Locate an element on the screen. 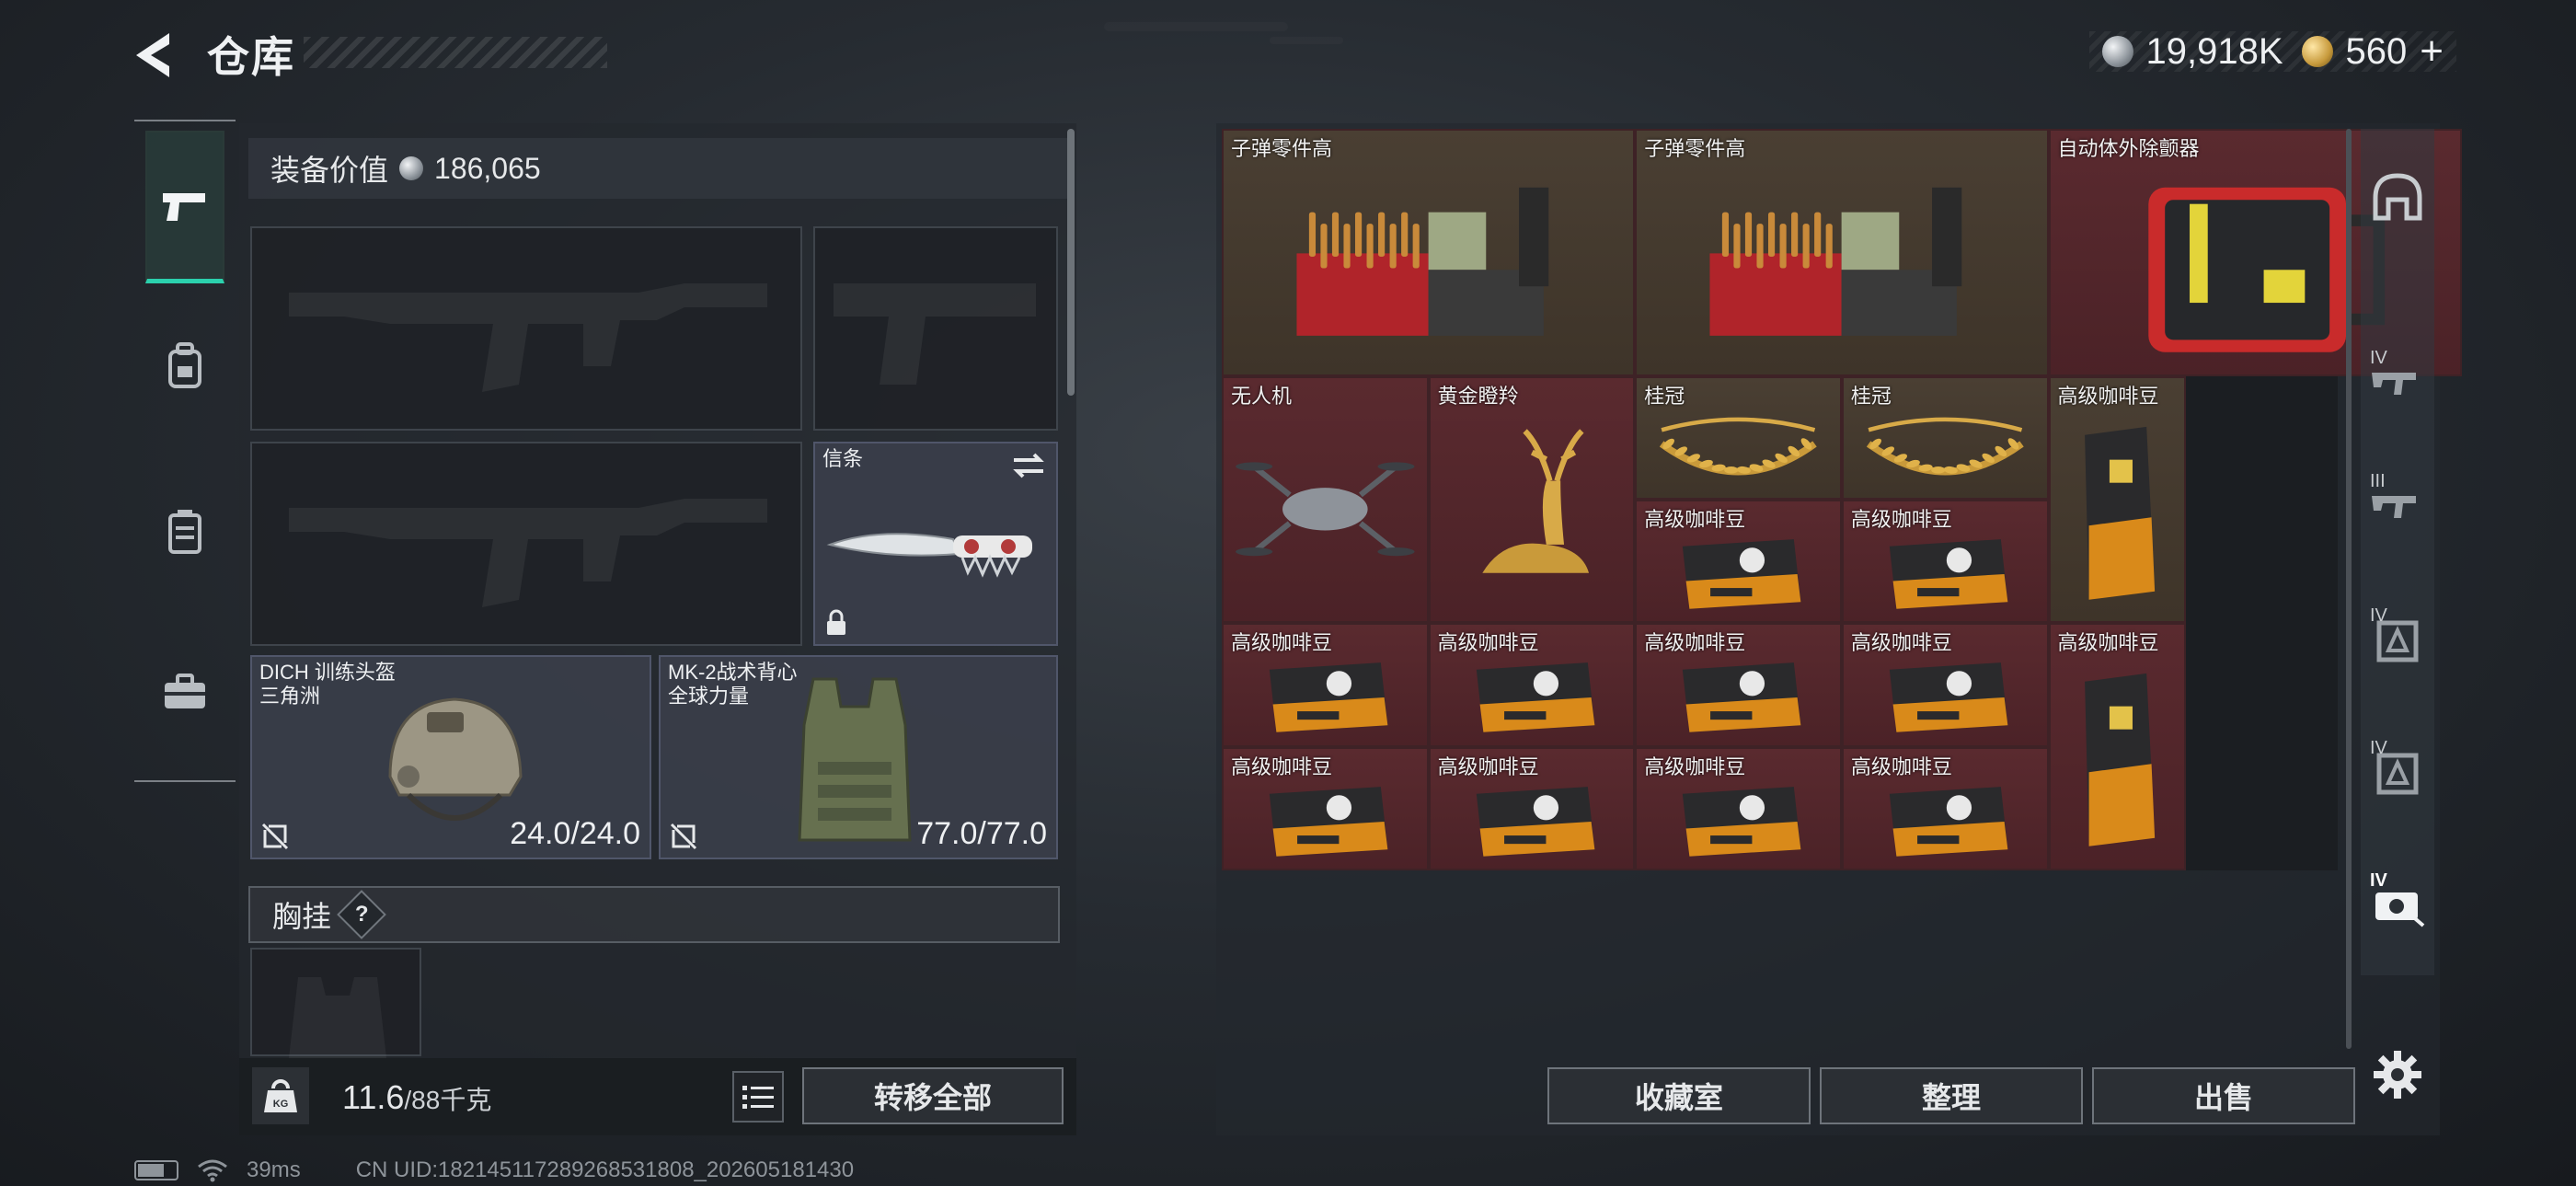  armor-slot: MK-2战术背心 全球力量 77.0/77.0 is located at coordinates (858, 757).